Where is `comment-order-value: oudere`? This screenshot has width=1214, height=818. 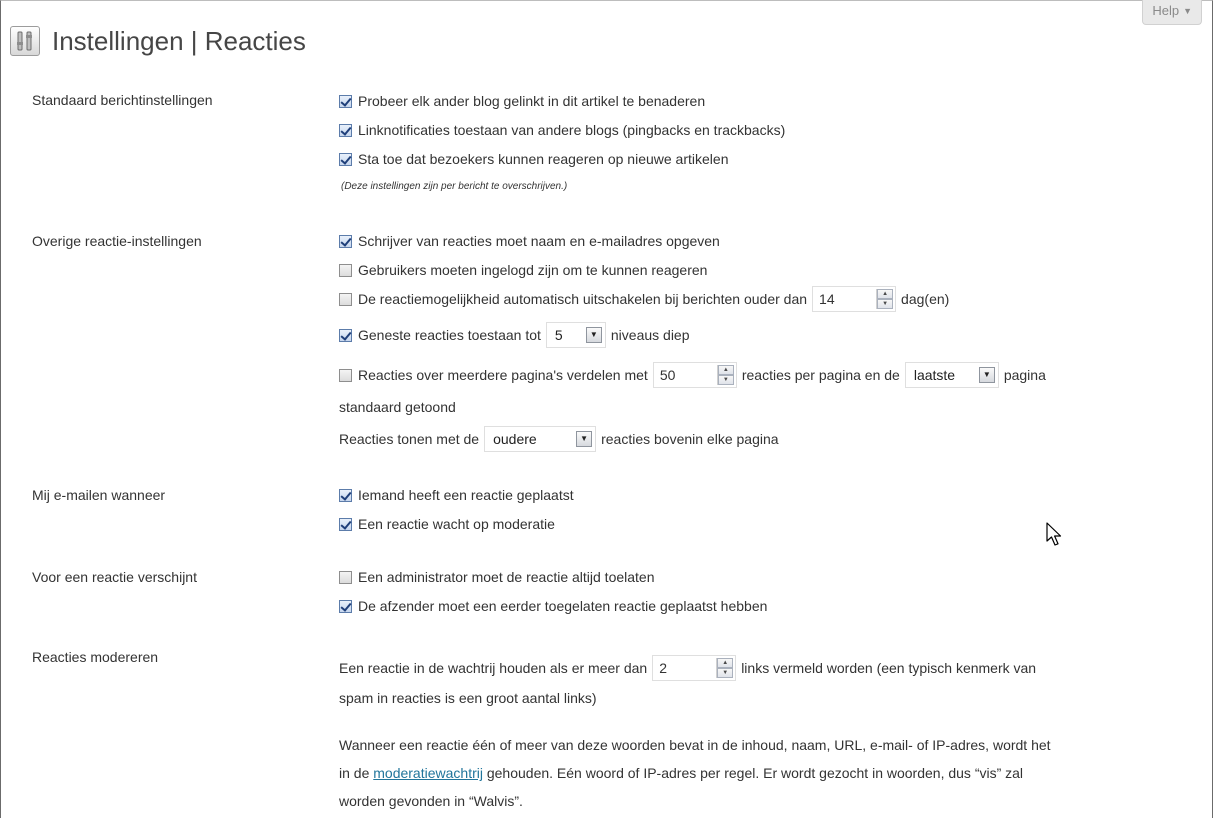
comment-order-value: oudere is located at coordinates (515, 439).